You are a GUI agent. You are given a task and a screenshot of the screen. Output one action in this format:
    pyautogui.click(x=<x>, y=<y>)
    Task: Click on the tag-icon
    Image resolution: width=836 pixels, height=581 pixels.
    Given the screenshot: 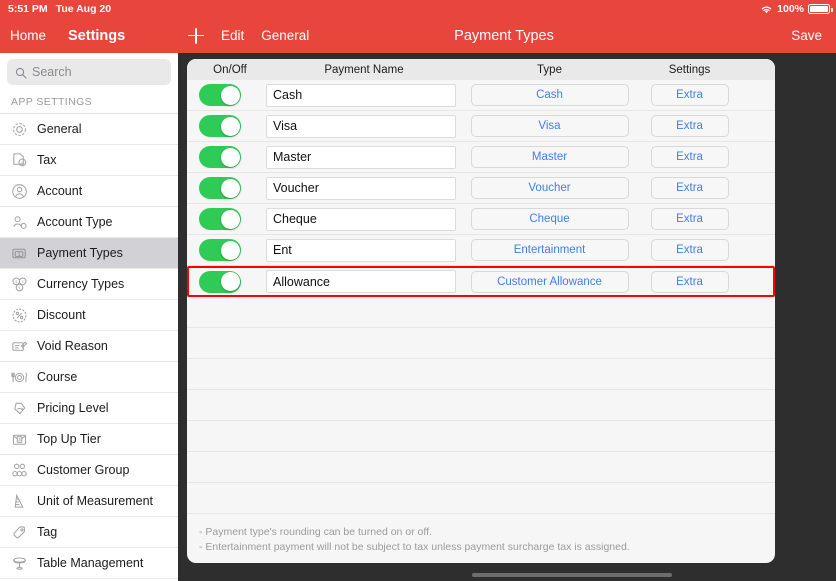 What is the action you would take?
    pyautogui.click(x=19, y=532)
    